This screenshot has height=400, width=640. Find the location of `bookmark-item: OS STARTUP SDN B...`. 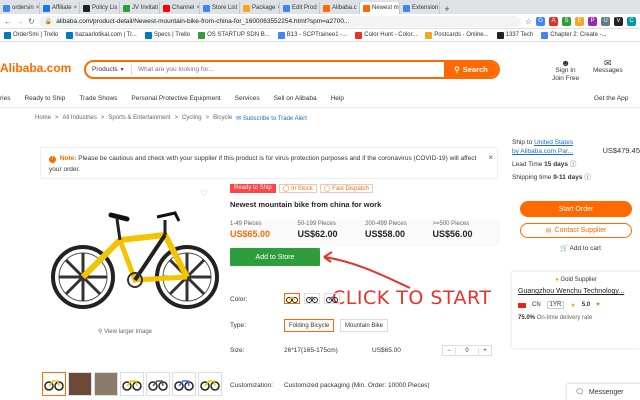

bookmark-item: OS STARTUP SDN B... is located at coordinates (234, 35).